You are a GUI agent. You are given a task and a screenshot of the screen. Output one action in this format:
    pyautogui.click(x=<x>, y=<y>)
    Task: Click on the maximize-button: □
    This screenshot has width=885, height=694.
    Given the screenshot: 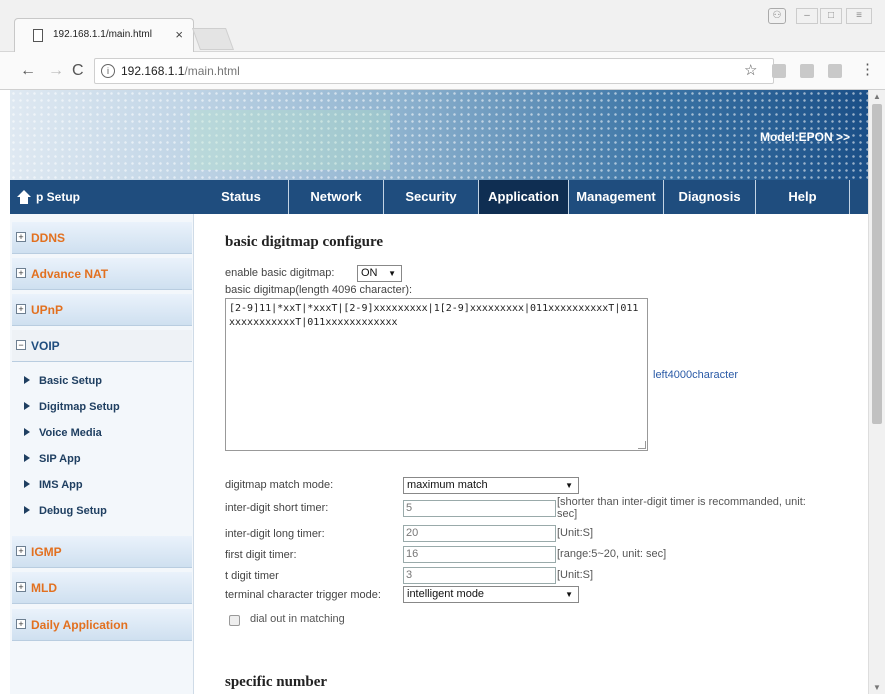 What is the action you would take?
    pyautogui.click(x=831, y=16)
    